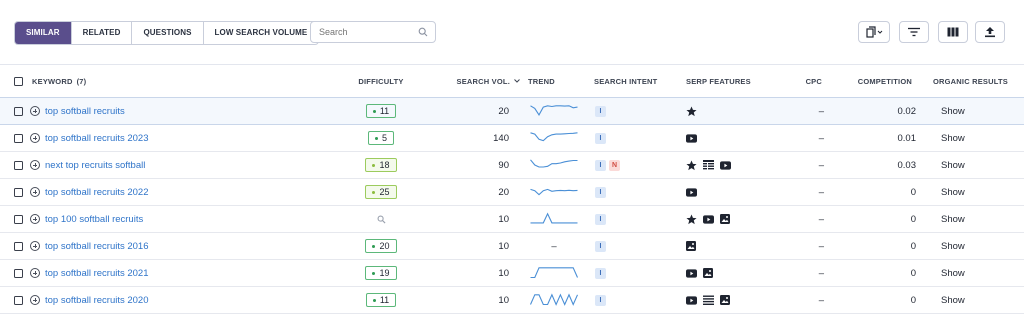  Describe the element at coordinates (512, 300) in the screenshot. I see `table-row: top softball recruits 2020 11 10 I – 0 Show` at that location.